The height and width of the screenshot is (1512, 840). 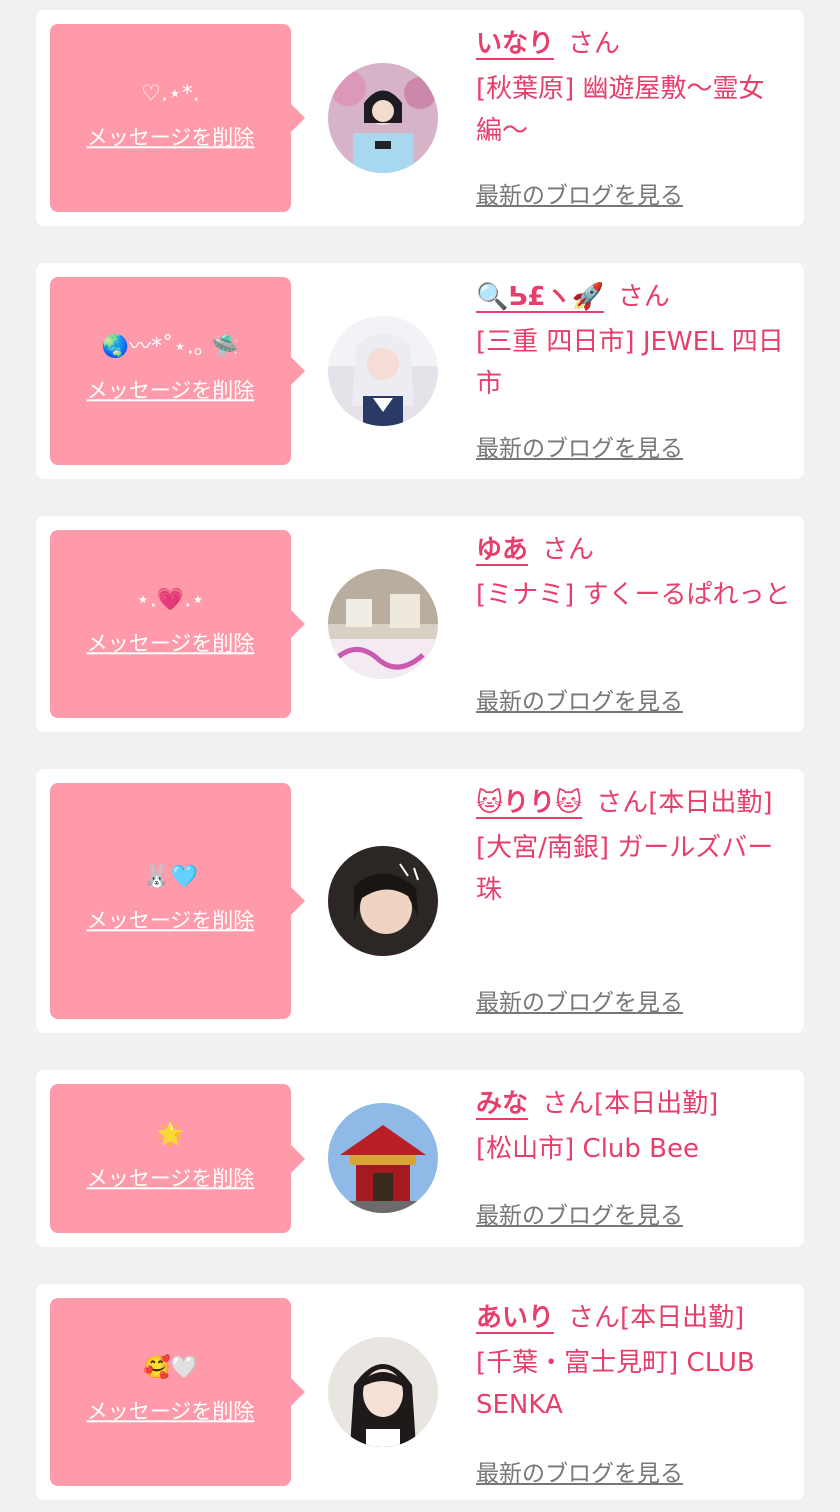 What do you see at coordinates (630, 363) in the screenshot?
I see `shop-name: [三重 四日市] JEWEL 四日市` at bounding box center [630, 363].